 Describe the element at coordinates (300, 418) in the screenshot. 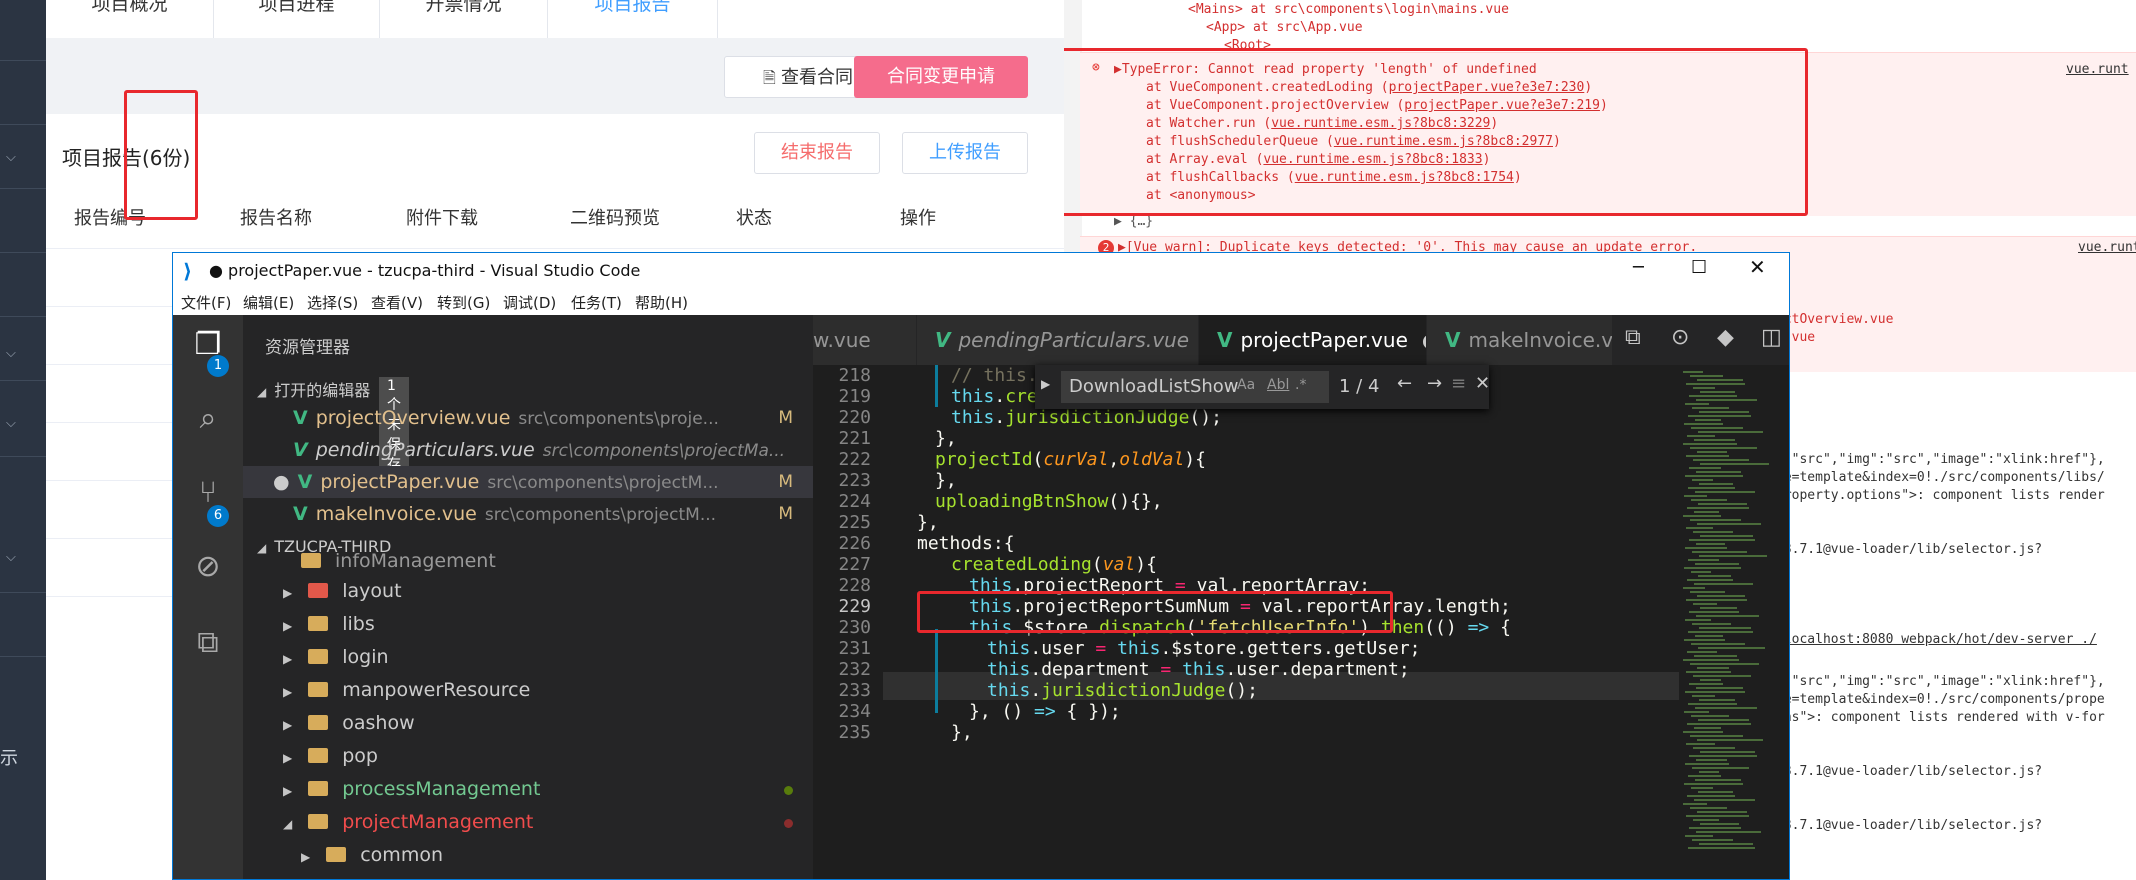

I see `vue-file-icon: V` at that location.